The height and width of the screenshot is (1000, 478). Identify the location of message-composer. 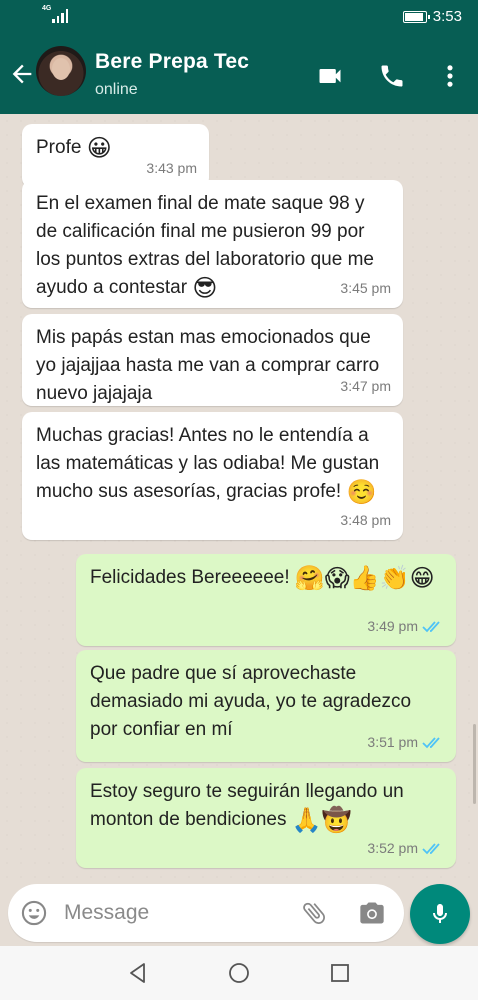
(206, 913).